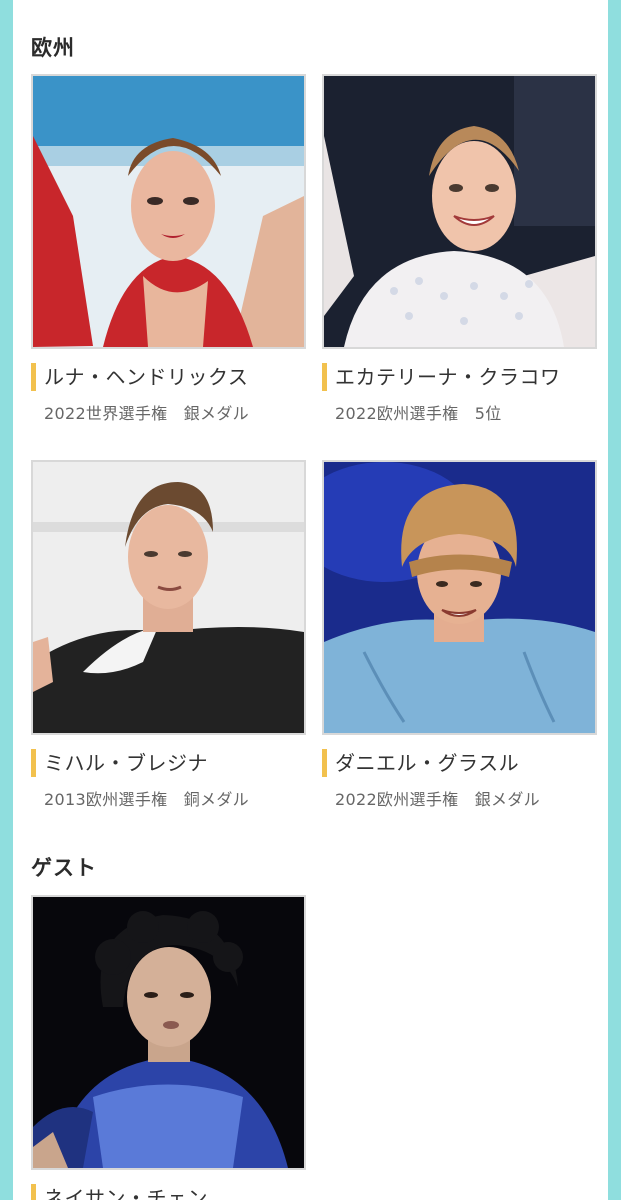 The image size is (621, 1200). I want to click on skater-card: エカテリーナ・クラコワ 2022欧州選手権 5位, so click(459, 249).